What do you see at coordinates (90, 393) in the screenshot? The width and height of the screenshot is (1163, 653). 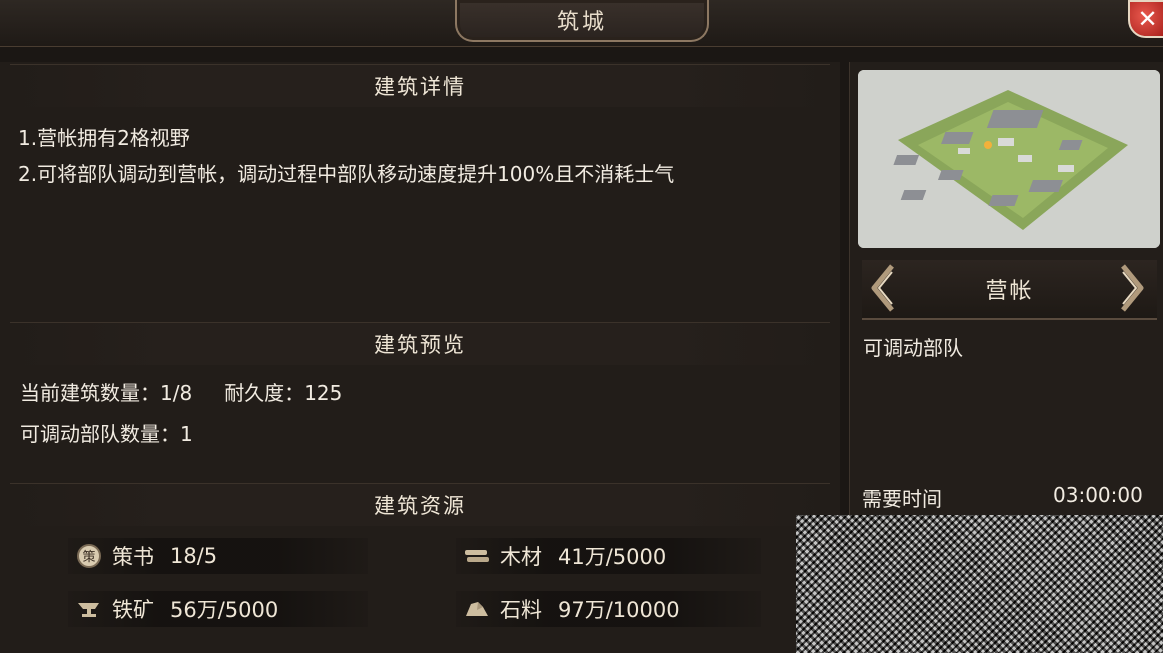 I see `count-label: 当前建筑数量：` at bounding box center [90, 393].